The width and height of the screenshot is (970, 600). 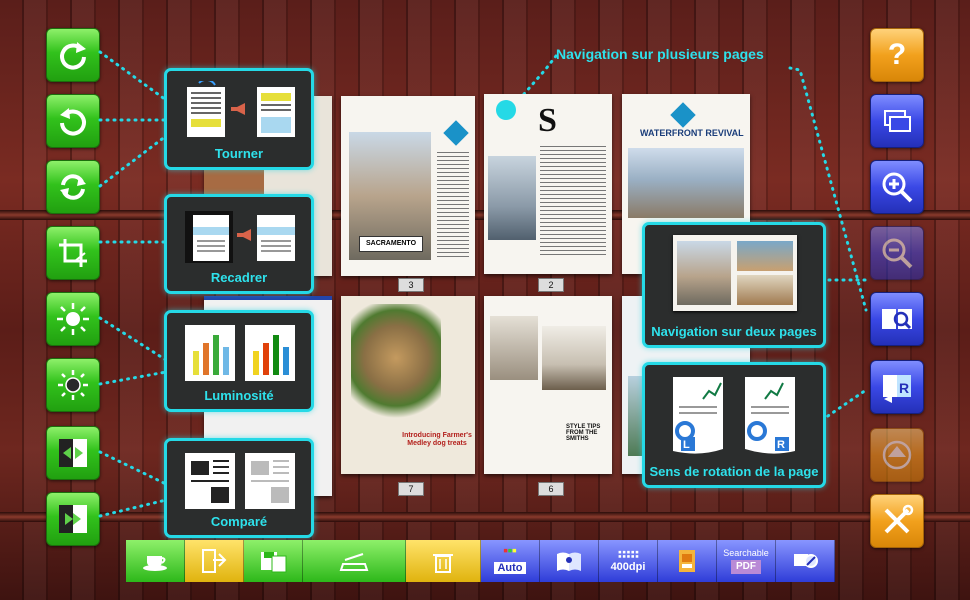 I want to click on right-direction-letter: R, so click(x=781, y=445).